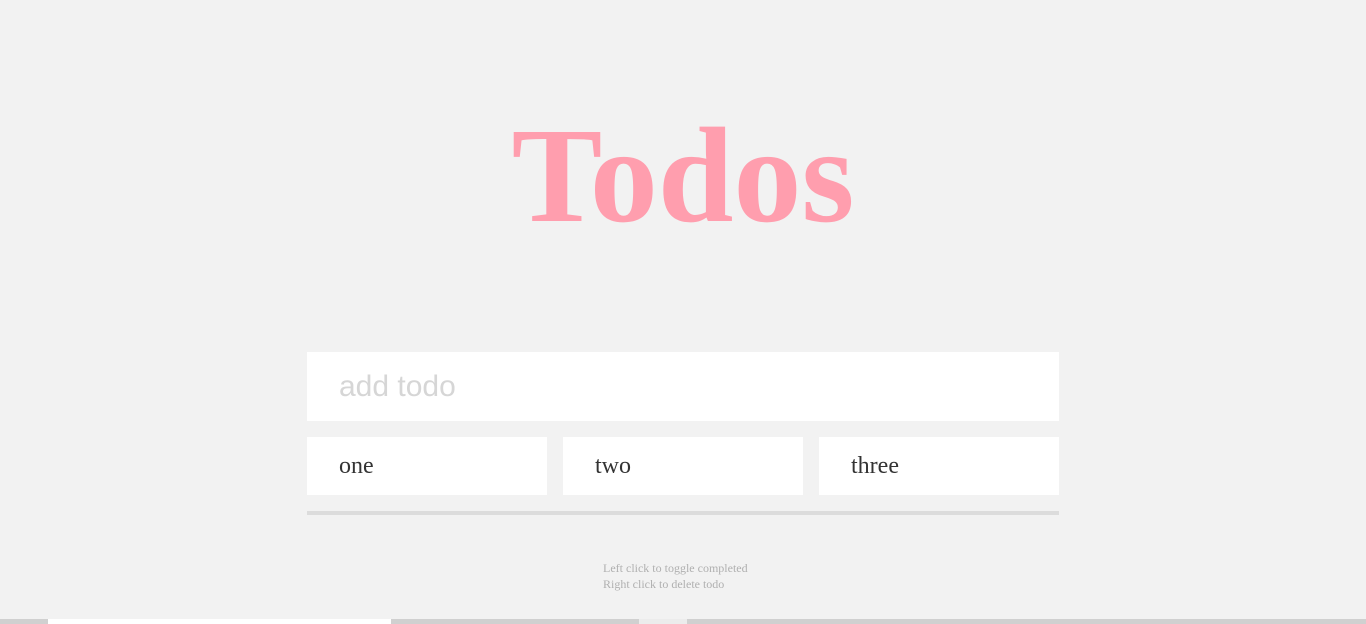  I want to click on scrollbar-thumb, so click(219, 621).